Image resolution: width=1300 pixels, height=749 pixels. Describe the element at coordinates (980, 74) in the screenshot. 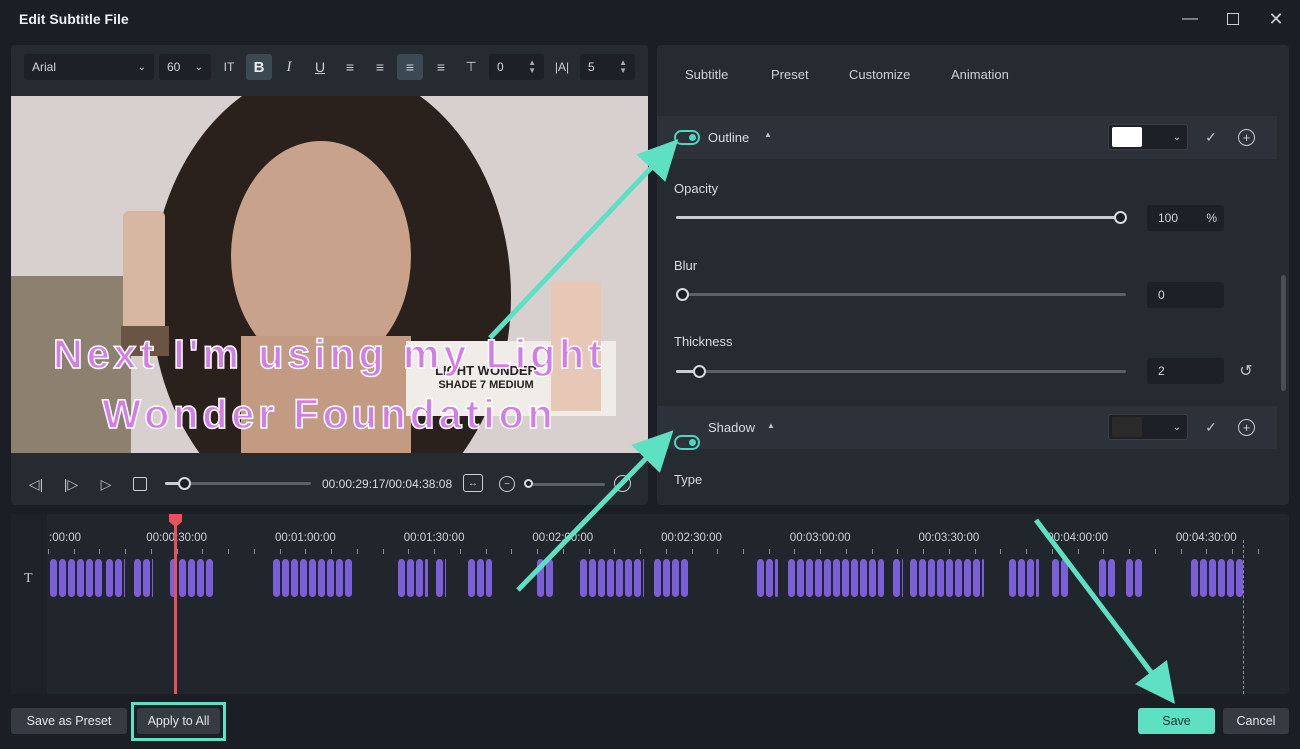

I see `tab-animation: Animation` at that location.